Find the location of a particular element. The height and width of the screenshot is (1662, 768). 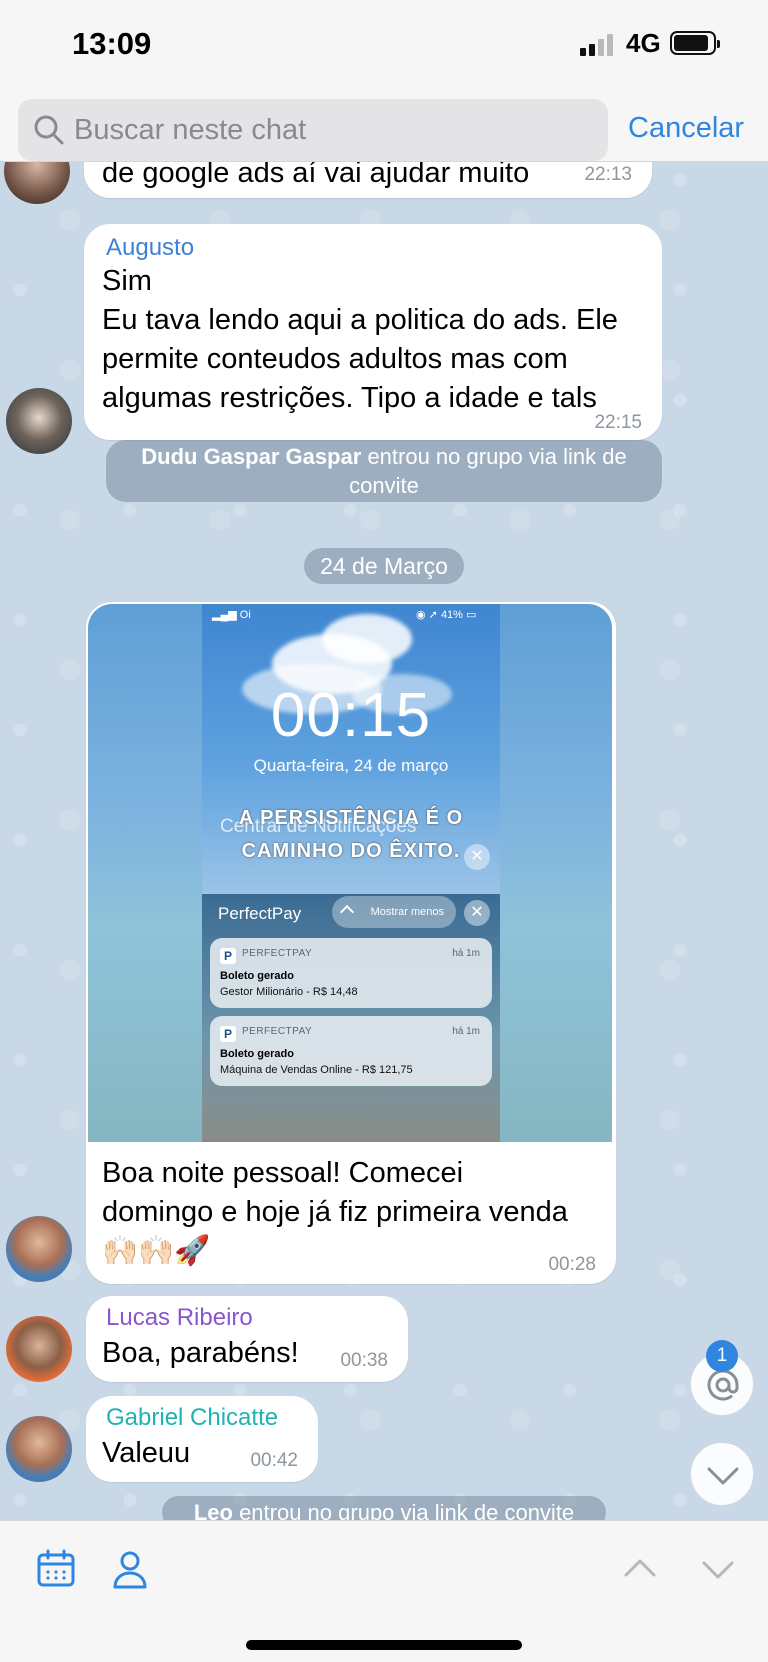

status-bar: 13:09 4G is located at coordinates (384, 45).